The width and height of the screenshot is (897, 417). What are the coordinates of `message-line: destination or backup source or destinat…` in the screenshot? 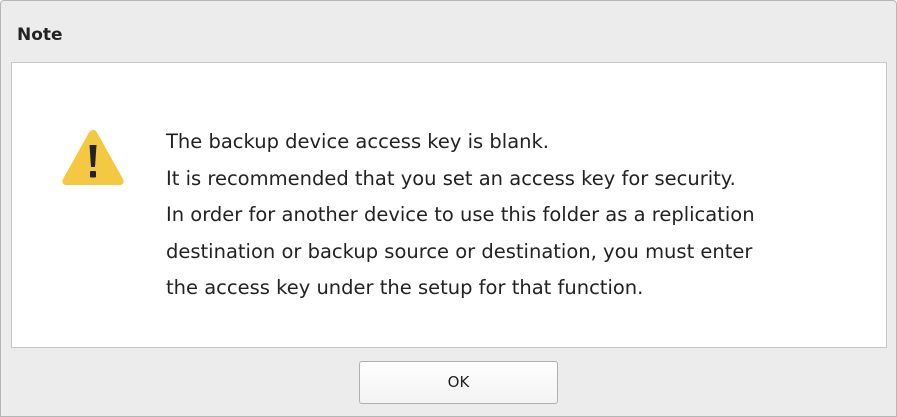 It's located at (459, 251).